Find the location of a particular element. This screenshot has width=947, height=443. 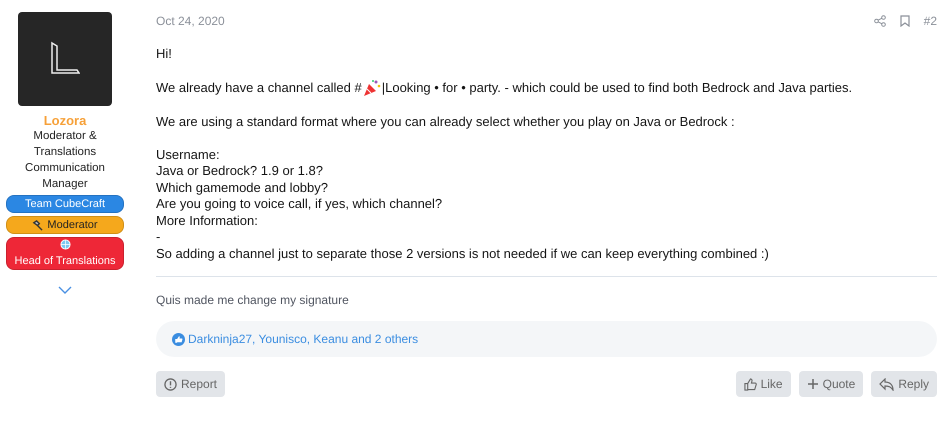

post-text: |Looking • for • party. - which could be used to find both Bedrock and Java parties. is located at coordinates (617, 88).